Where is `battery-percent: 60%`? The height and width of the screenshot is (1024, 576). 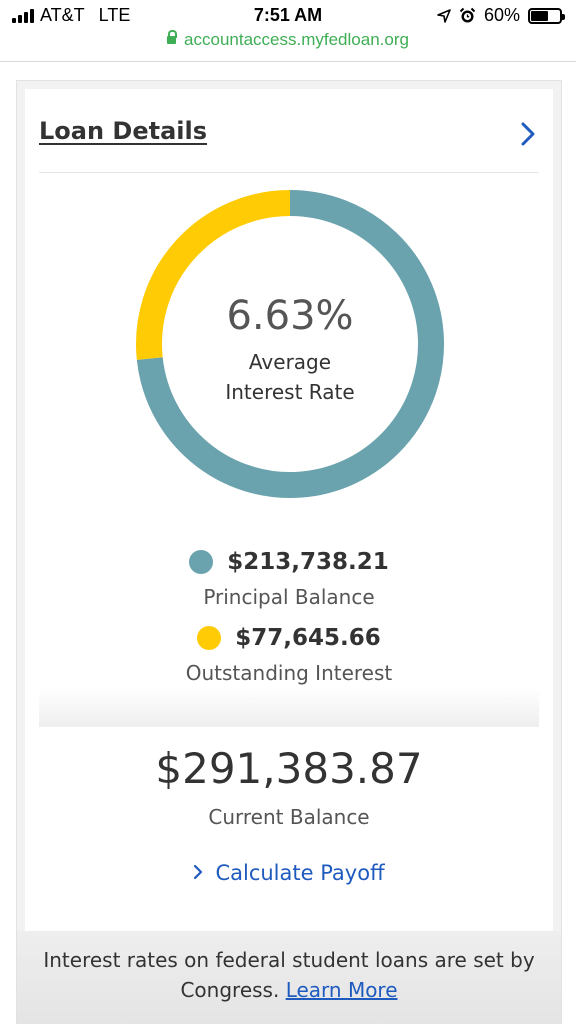 battery-percent: 60% is located at coordinates (501, 15).